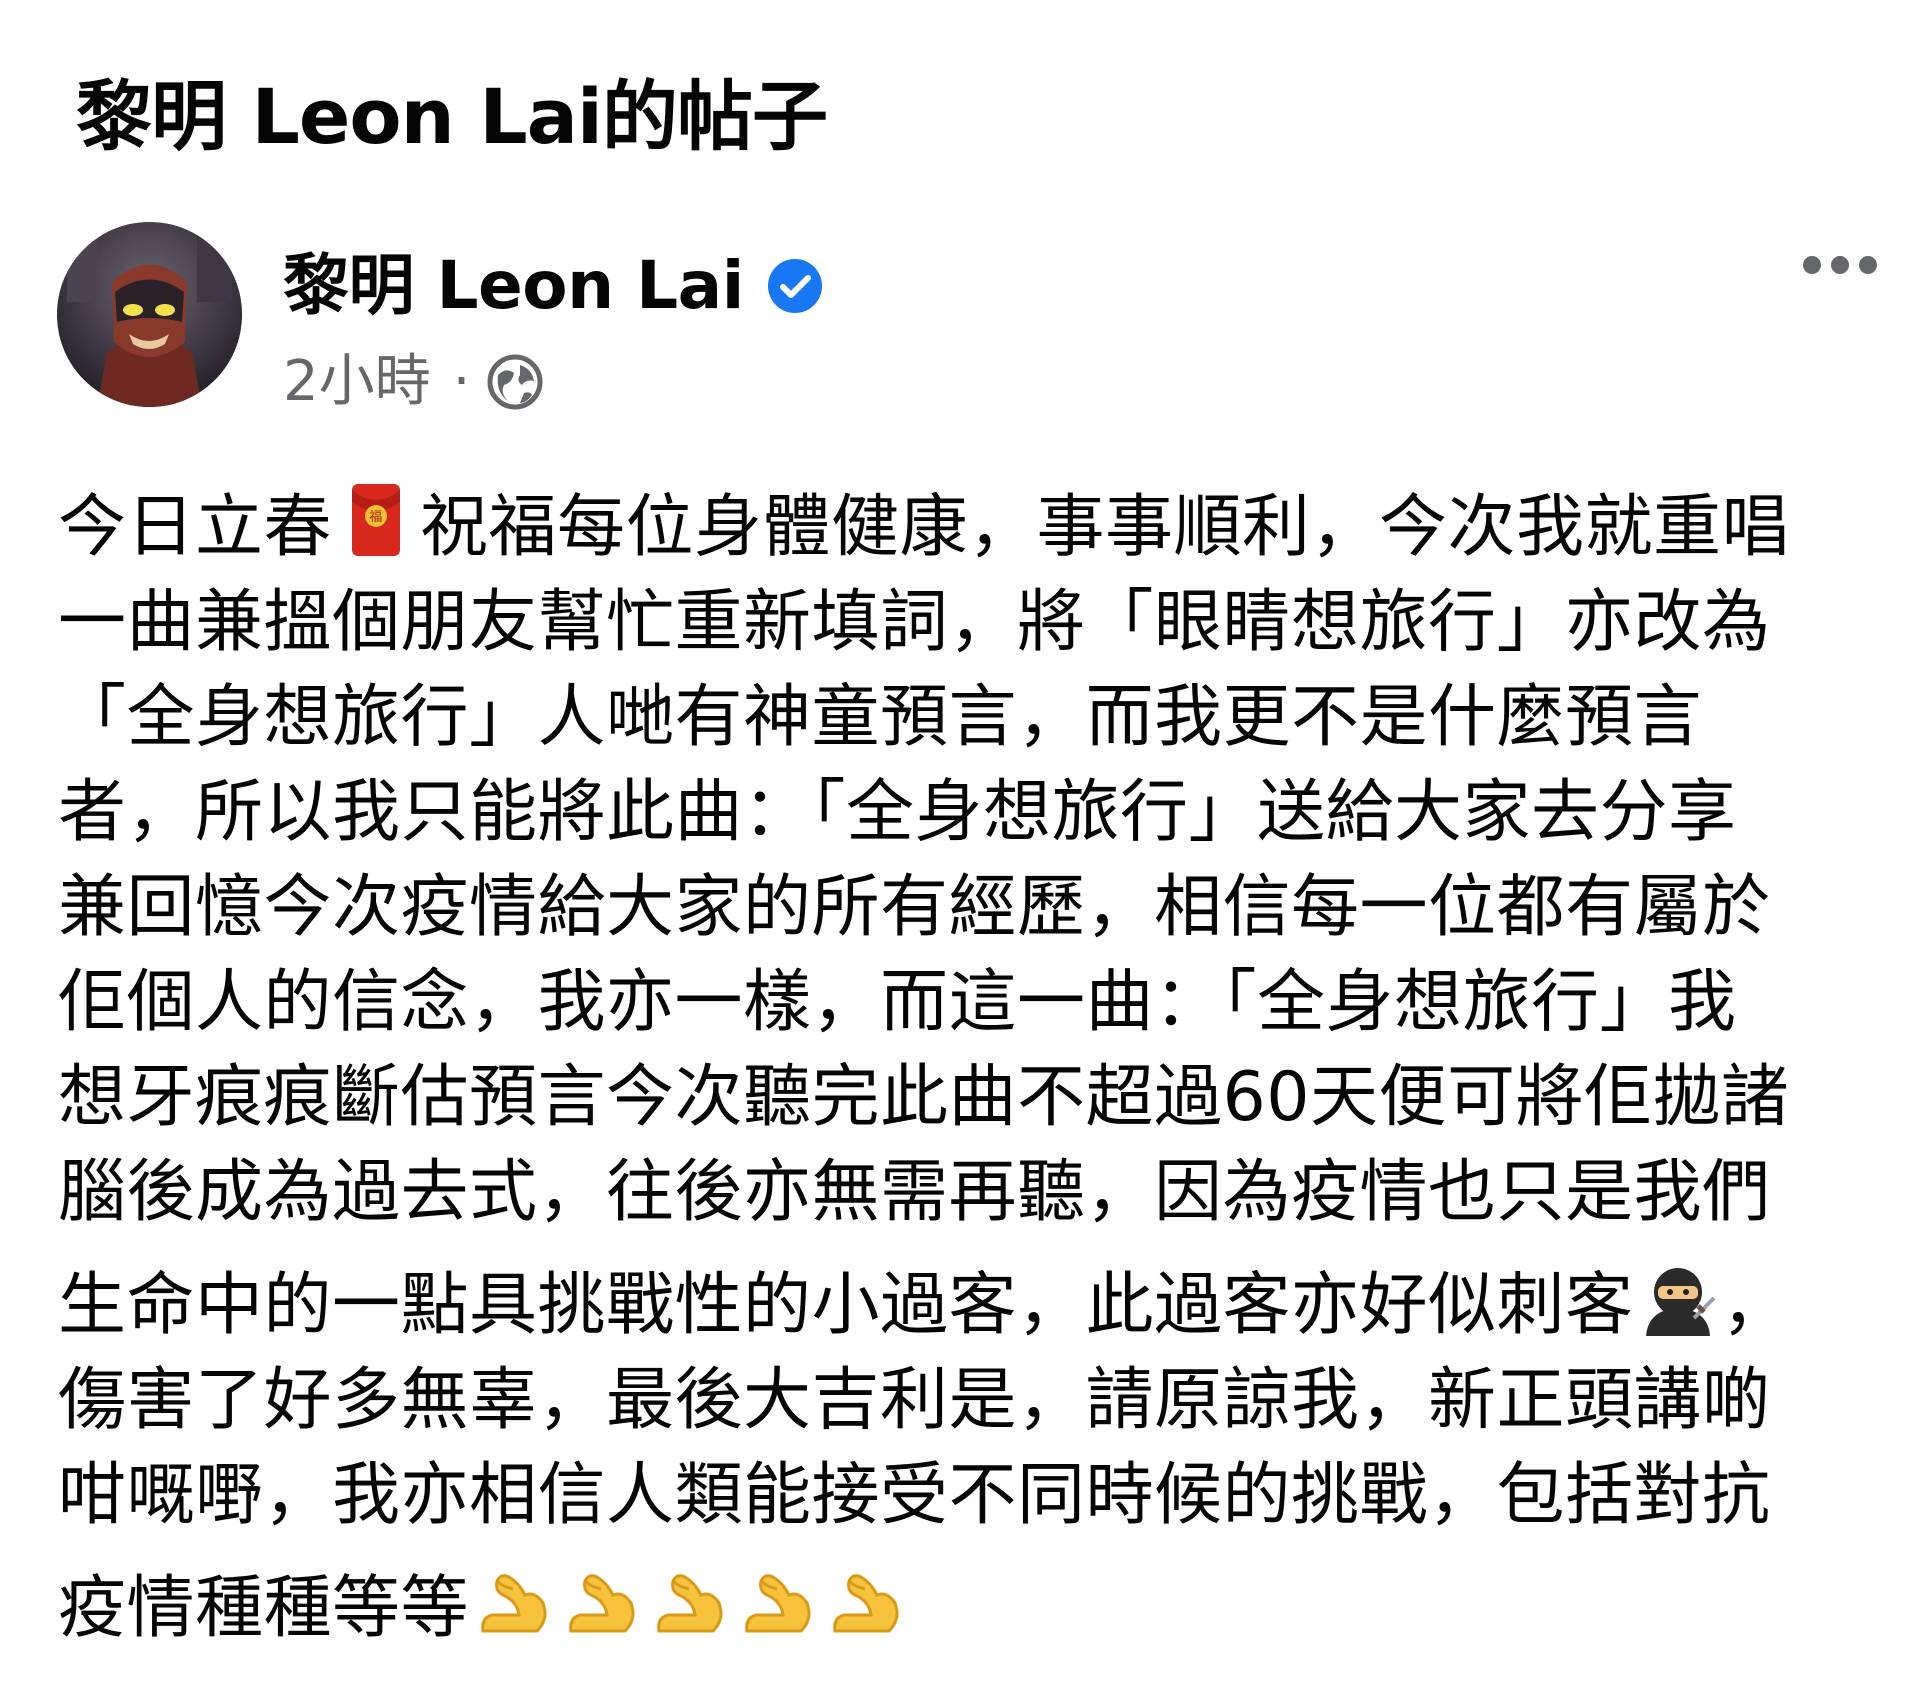  Describe the element at coordinates (1105, 527) in the screenshot. I see `post-text: 祝福每位身體健康，事事順利，今次我就重唱` at that location.